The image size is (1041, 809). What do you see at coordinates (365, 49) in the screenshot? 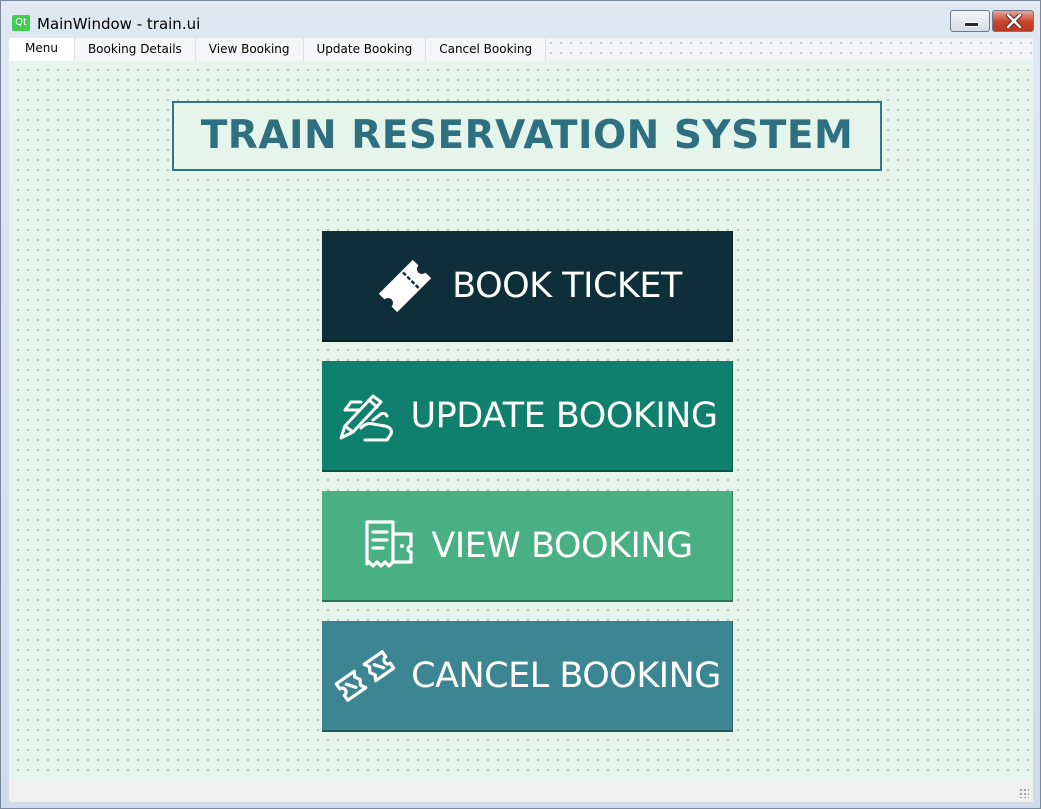
I see `menu-item-update-booking: Update Booking` at bounding box center [365, 49].